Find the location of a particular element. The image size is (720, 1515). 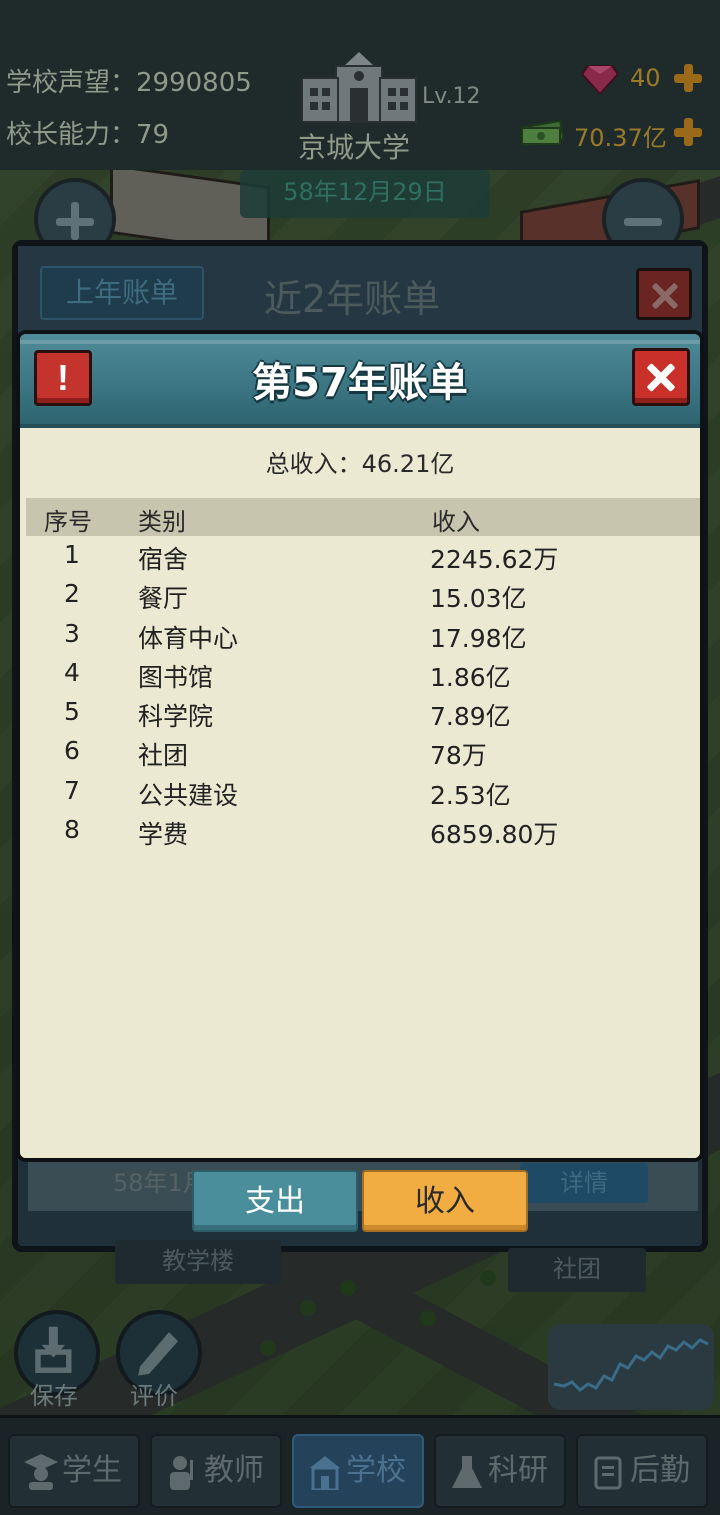

row-category: 图书馆 is located at coordinates (176, 677).